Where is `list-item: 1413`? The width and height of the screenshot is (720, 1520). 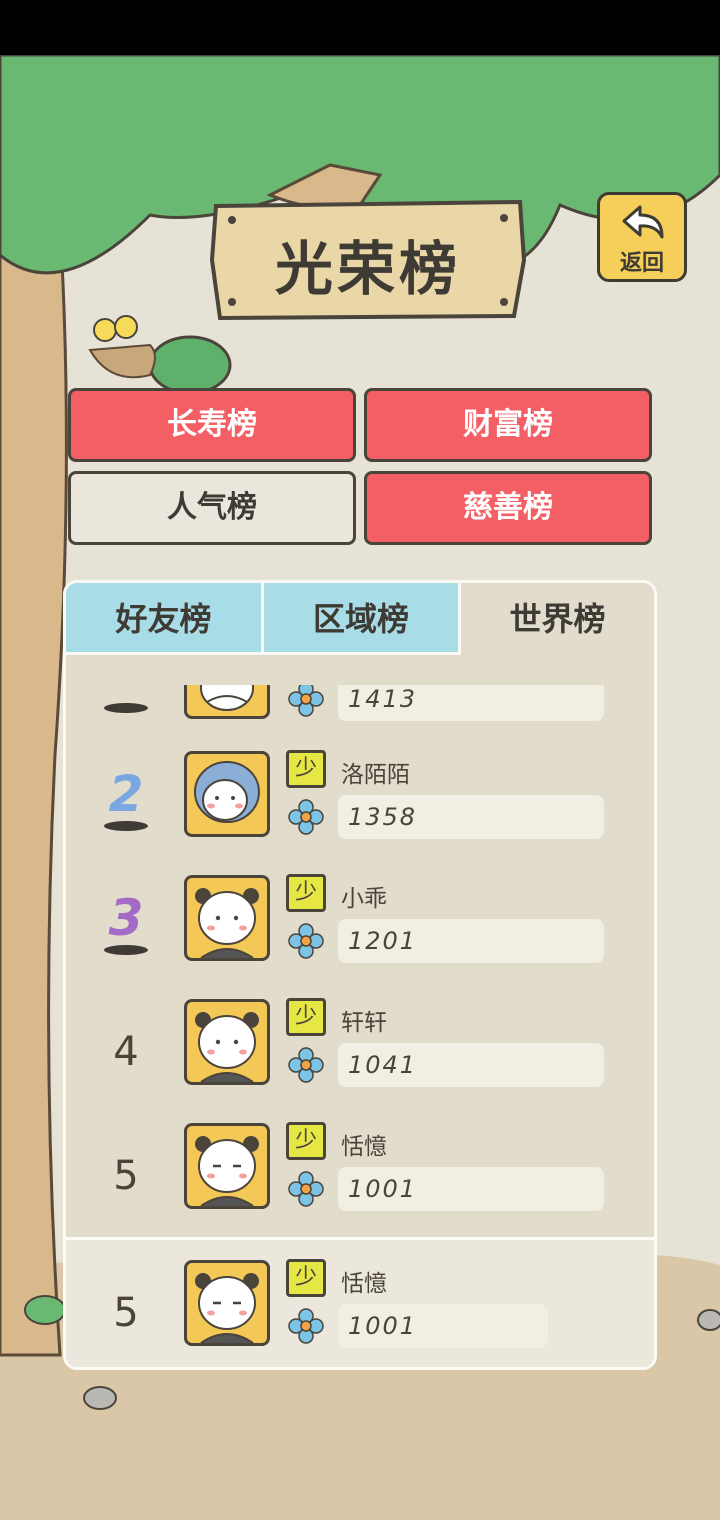
list-item: 1413 is located at coordinates (360, 718).